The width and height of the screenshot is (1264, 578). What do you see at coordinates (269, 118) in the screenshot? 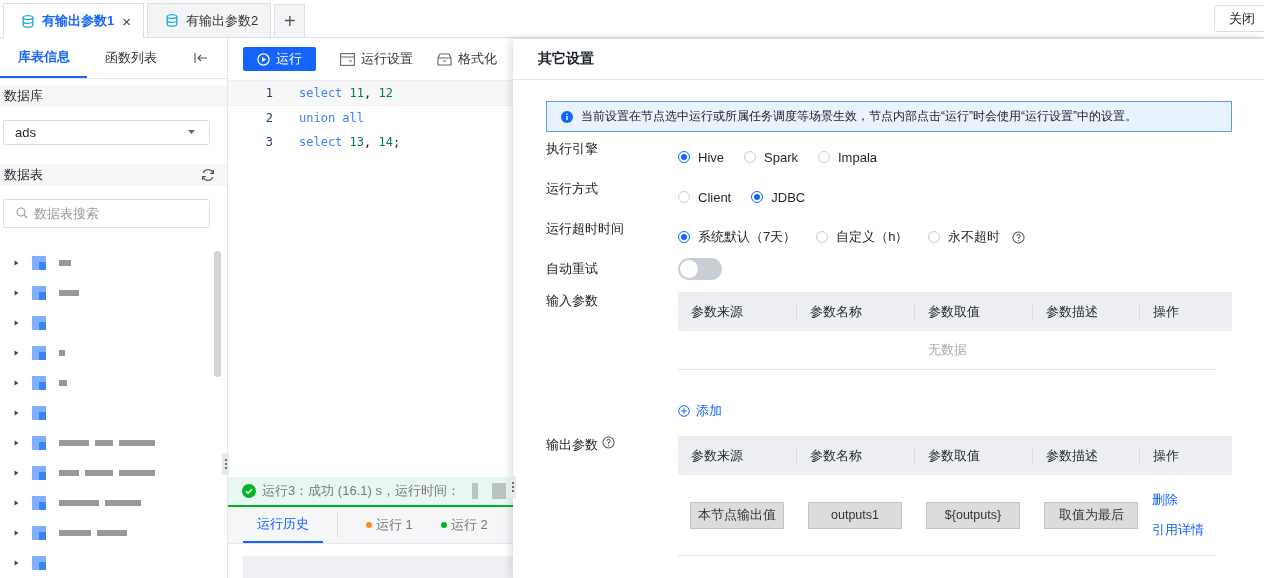
I see `line-number: 2` at bounding box center [269, 118].